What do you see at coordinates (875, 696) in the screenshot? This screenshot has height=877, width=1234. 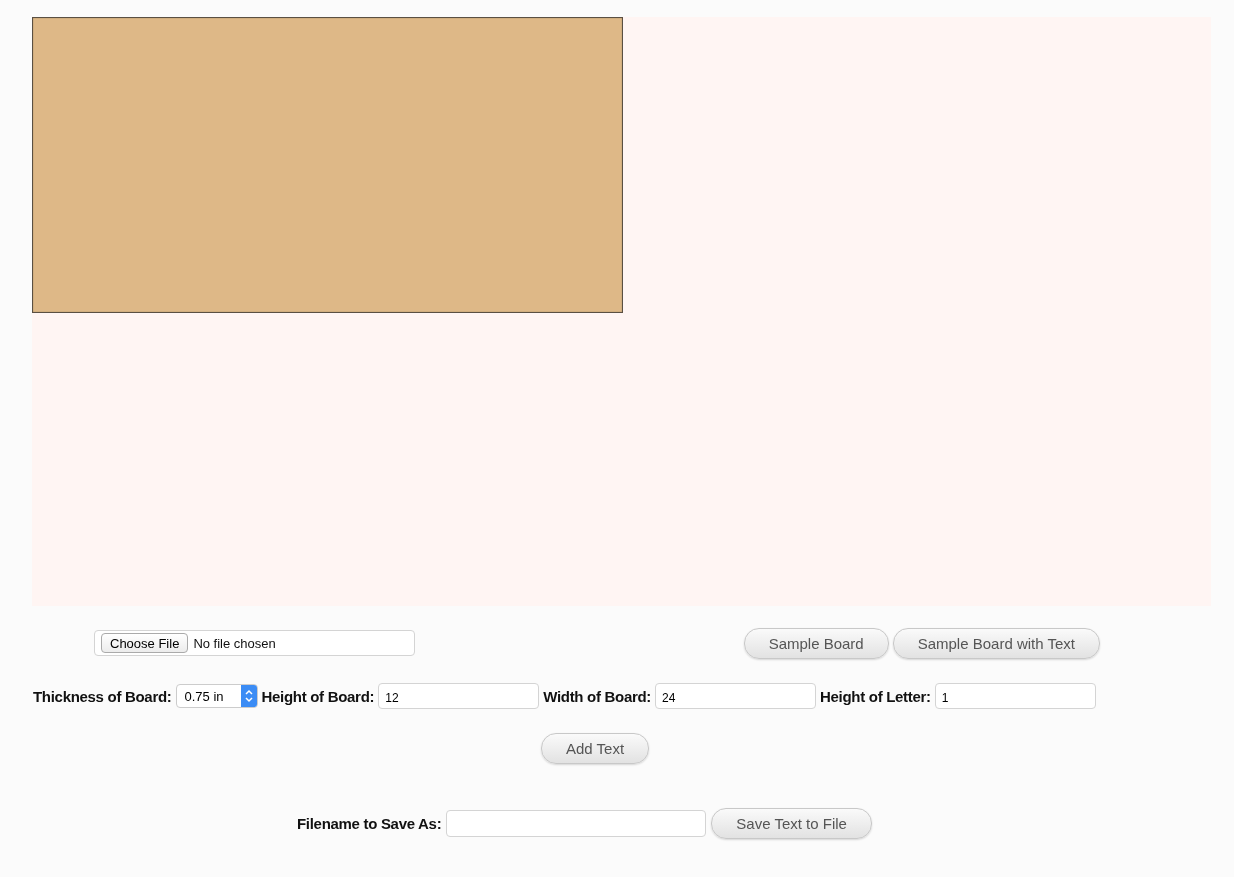 I see `field-label: Height of Letter:` at bounding box center [875, 696].